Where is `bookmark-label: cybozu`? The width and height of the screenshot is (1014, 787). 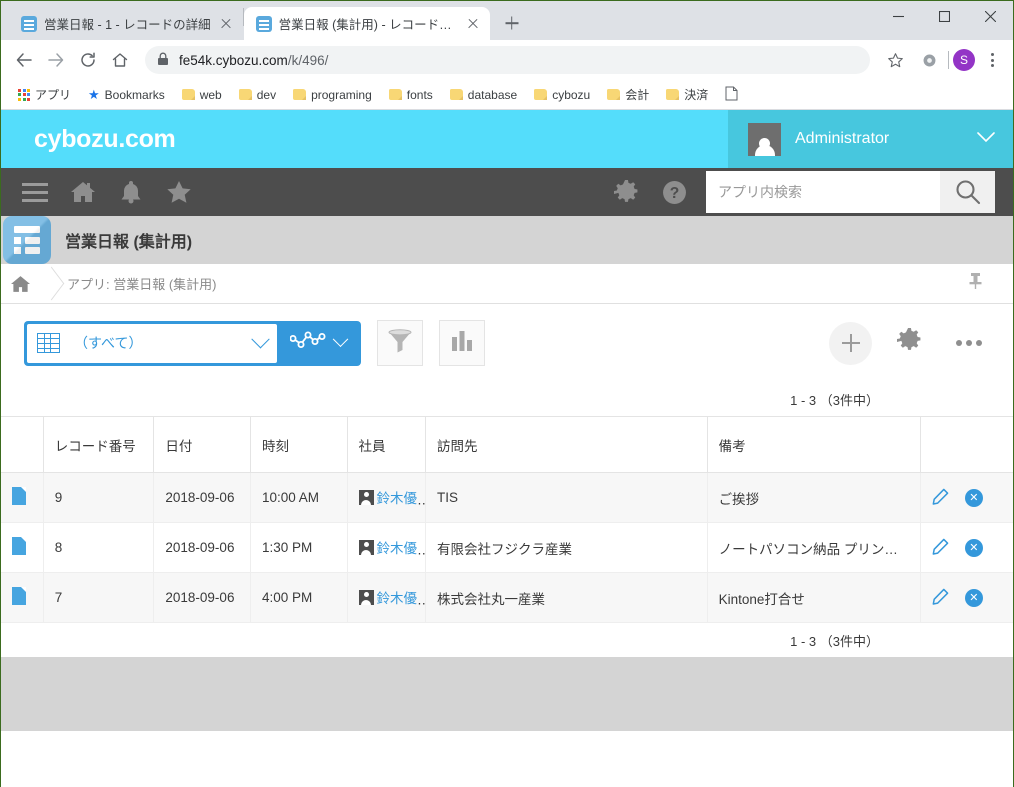
bookmark-label: cybozu is located at coordinates (571, 94).